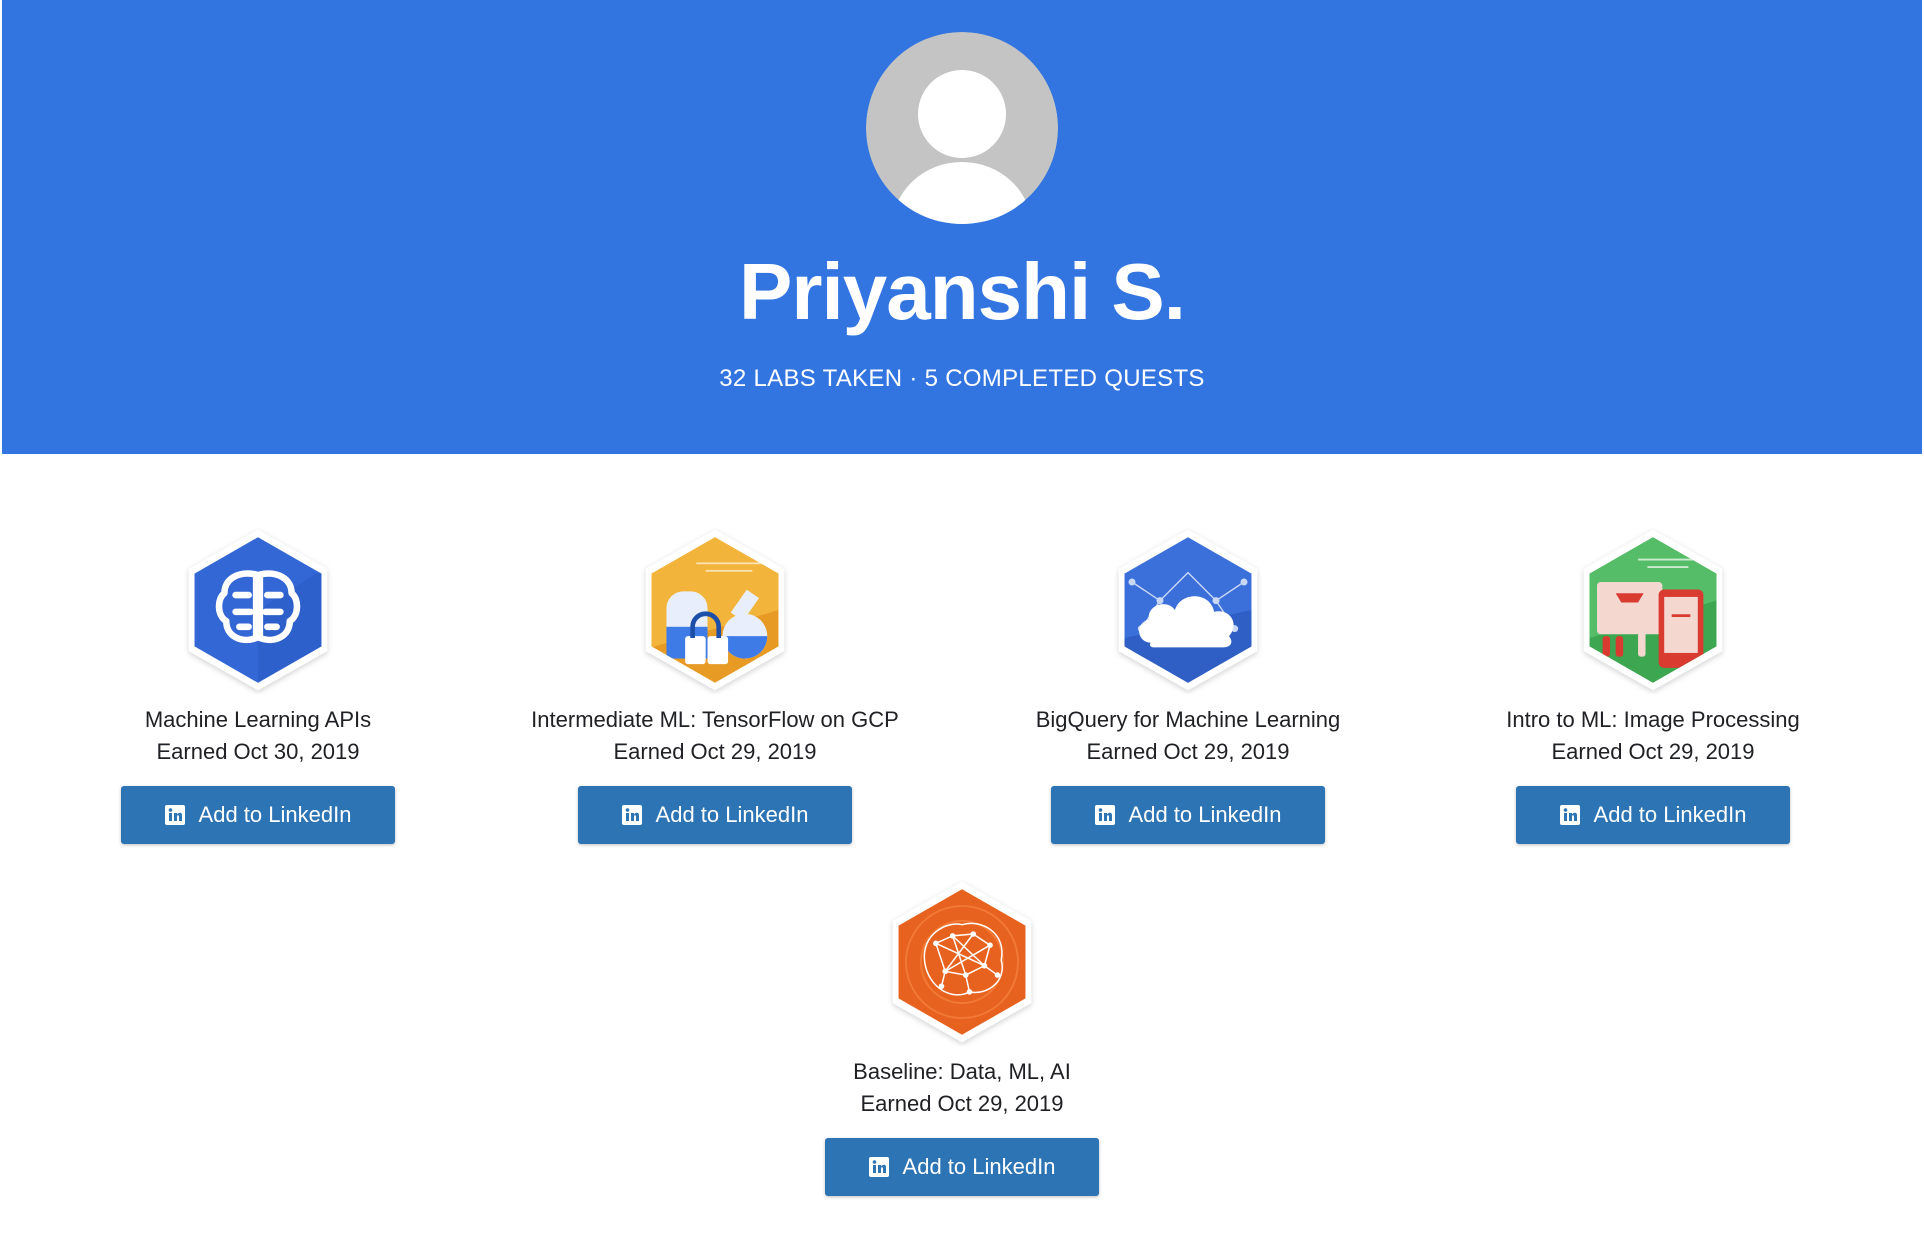 This screenshot has height=1254, width=1924. Describe the element at coordinates (1188, 719) in the screenshot. I see `badge-title: BigQuery for Machine Learning` at that location.